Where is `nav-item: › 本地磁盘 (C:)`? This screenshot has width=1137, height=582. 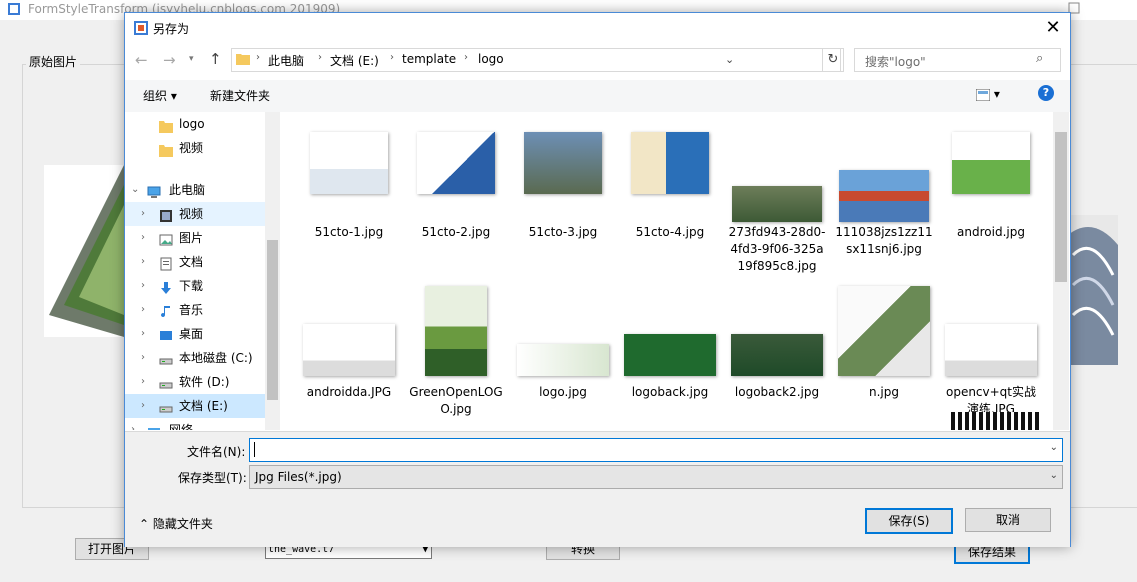 nav-item: › 本地磁盘 (C:) is located at coordinates (195, 358).